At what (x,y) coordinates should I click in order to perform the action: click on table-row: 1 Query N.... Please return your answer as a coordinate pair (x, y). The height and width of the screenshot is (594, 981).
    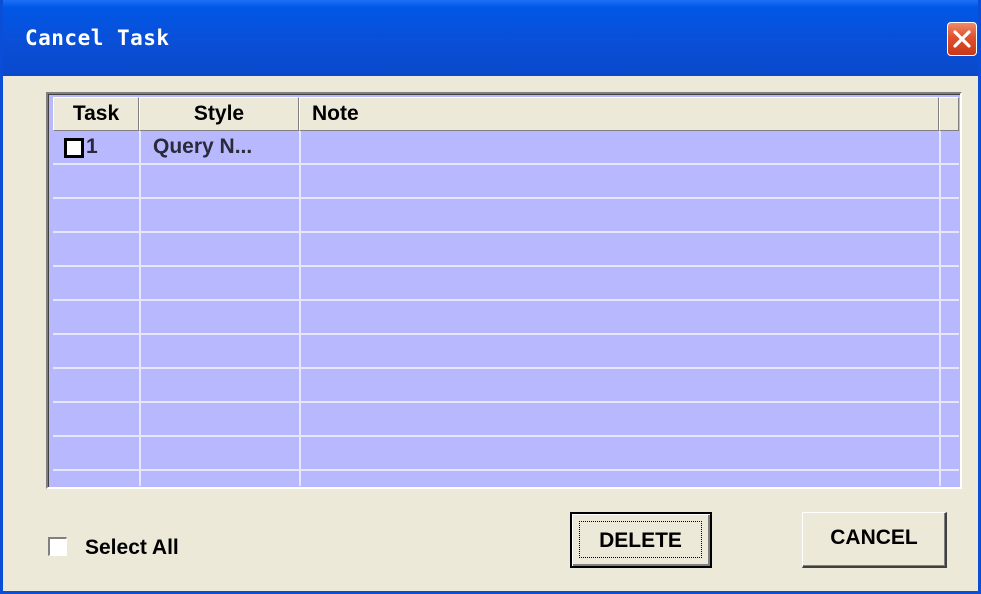
    Looking at the image, I should click on (506, 148).